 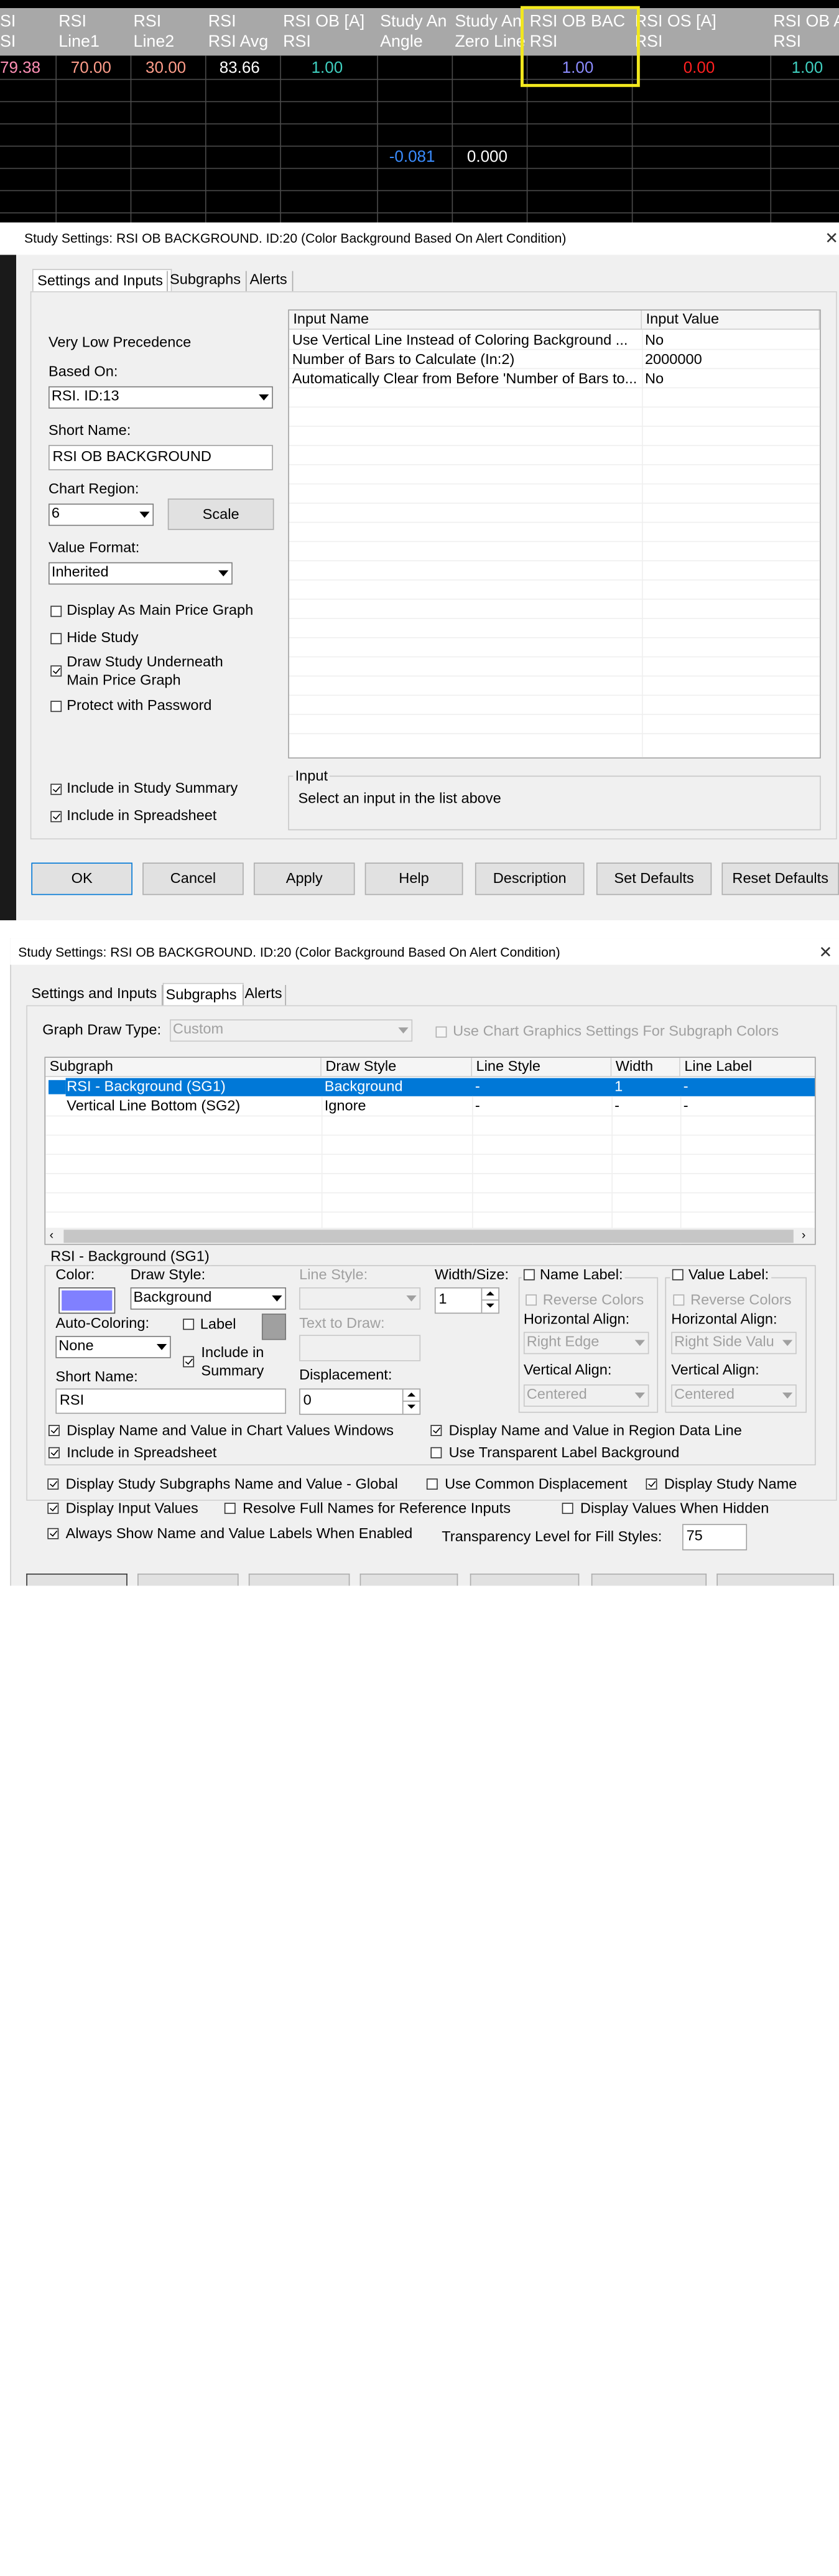 I want to click on header-cell: Study An Zero Line, so click(x=490, y=31).